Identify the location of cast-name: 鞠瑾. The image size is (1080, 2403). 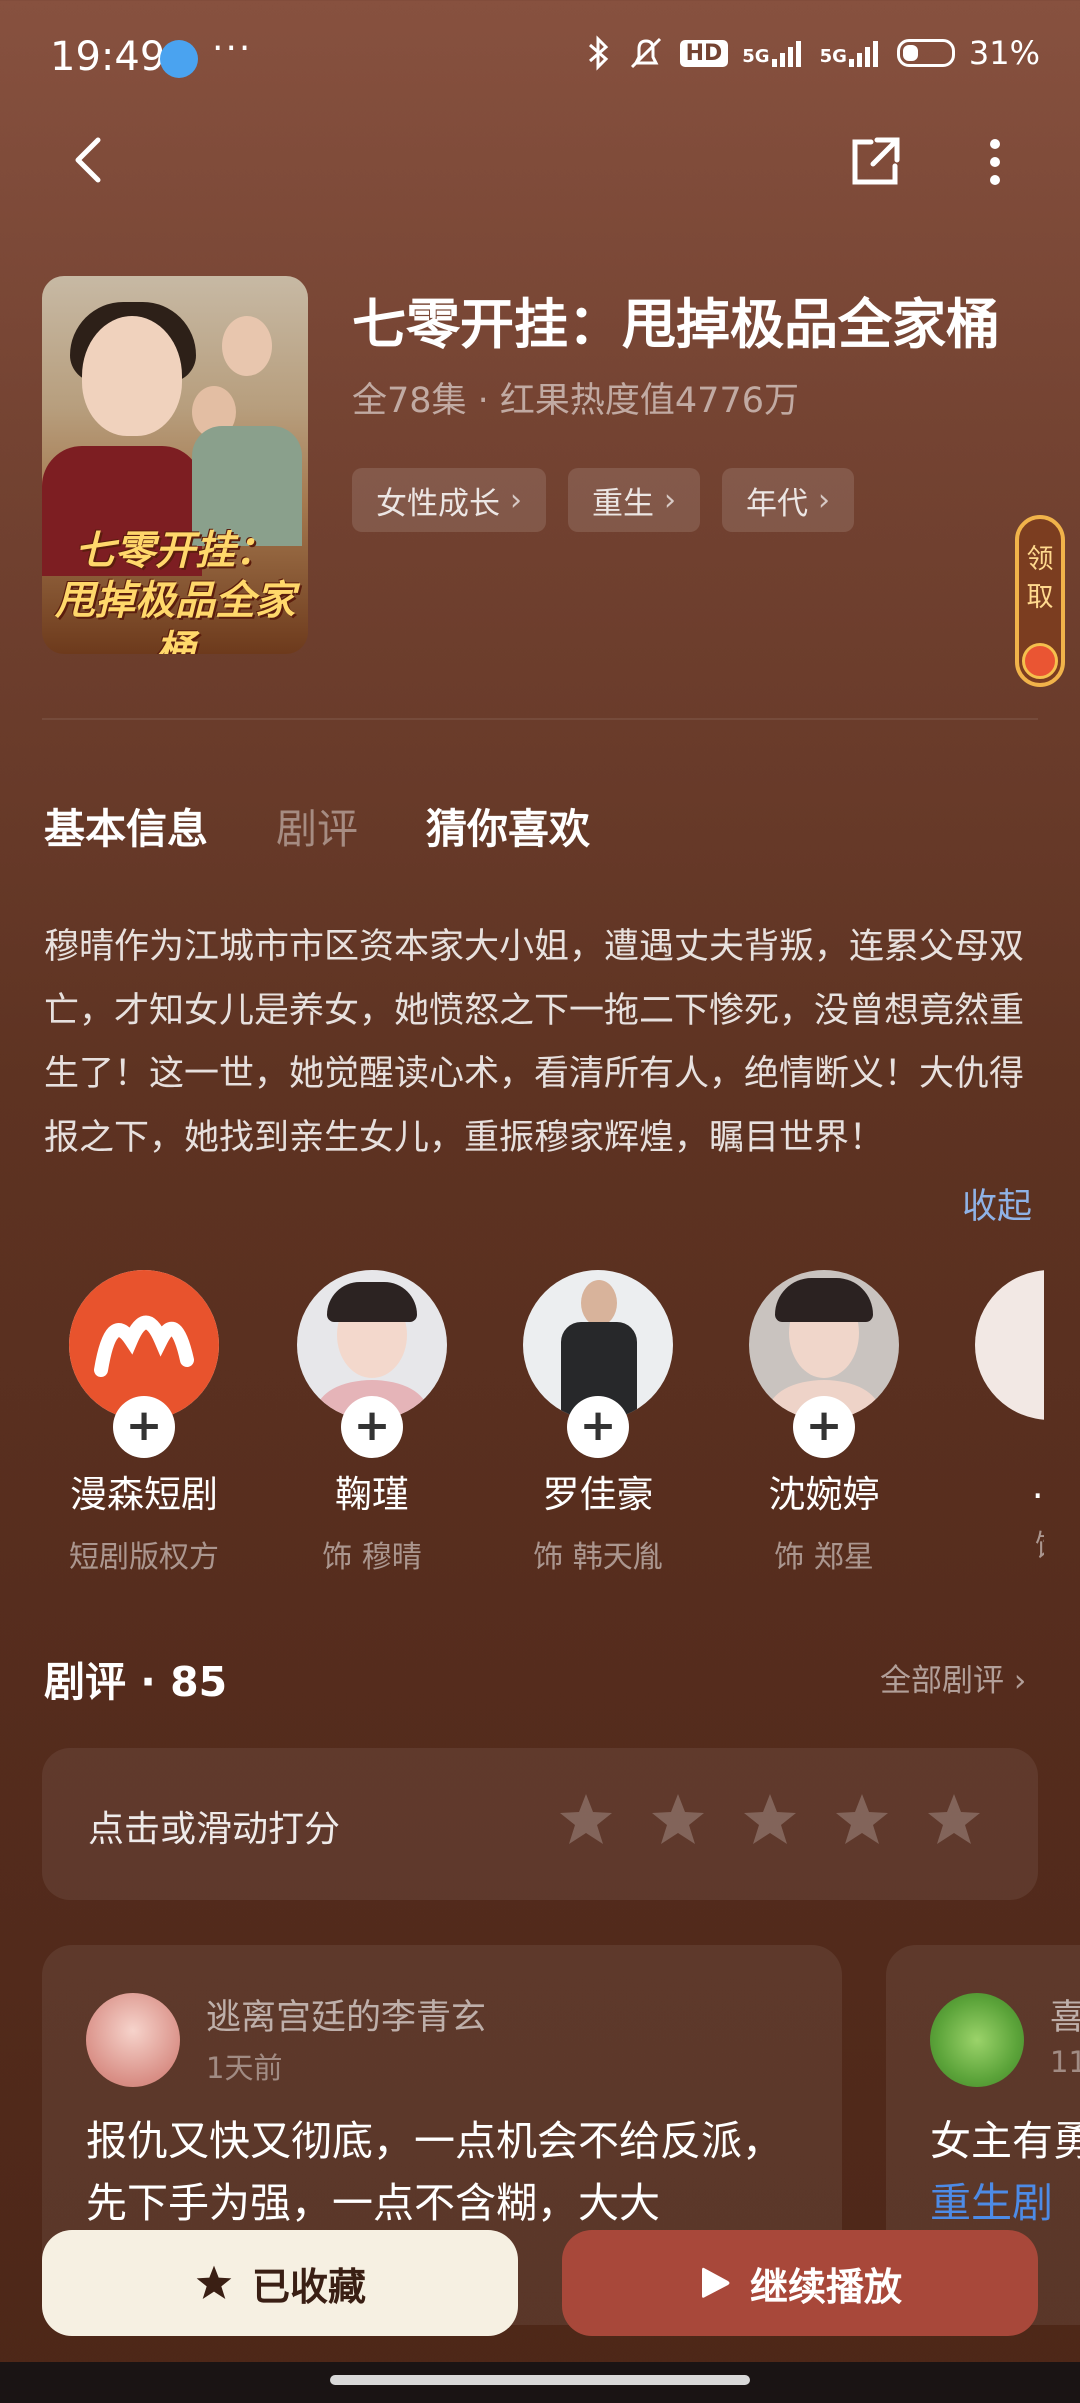
(372, 1494).